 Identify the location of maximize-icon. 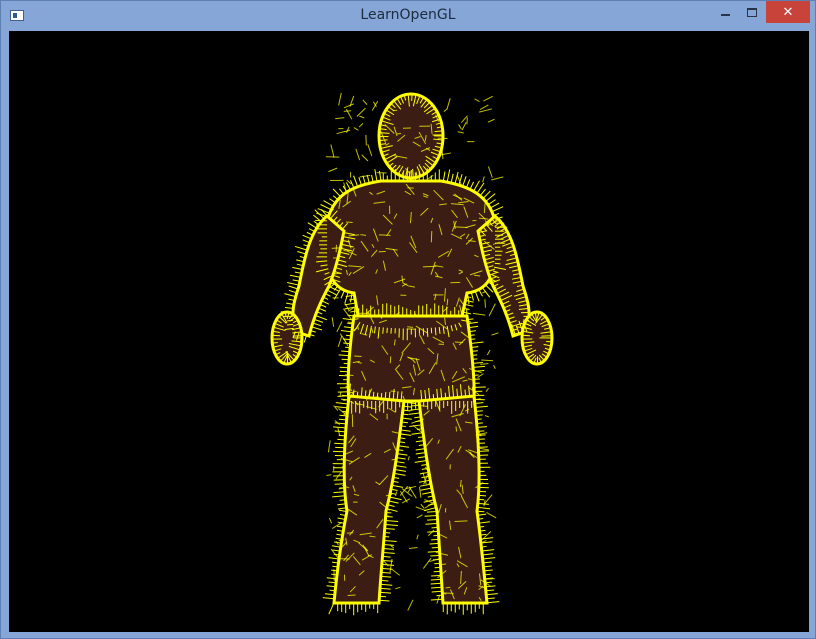
(751, 12).